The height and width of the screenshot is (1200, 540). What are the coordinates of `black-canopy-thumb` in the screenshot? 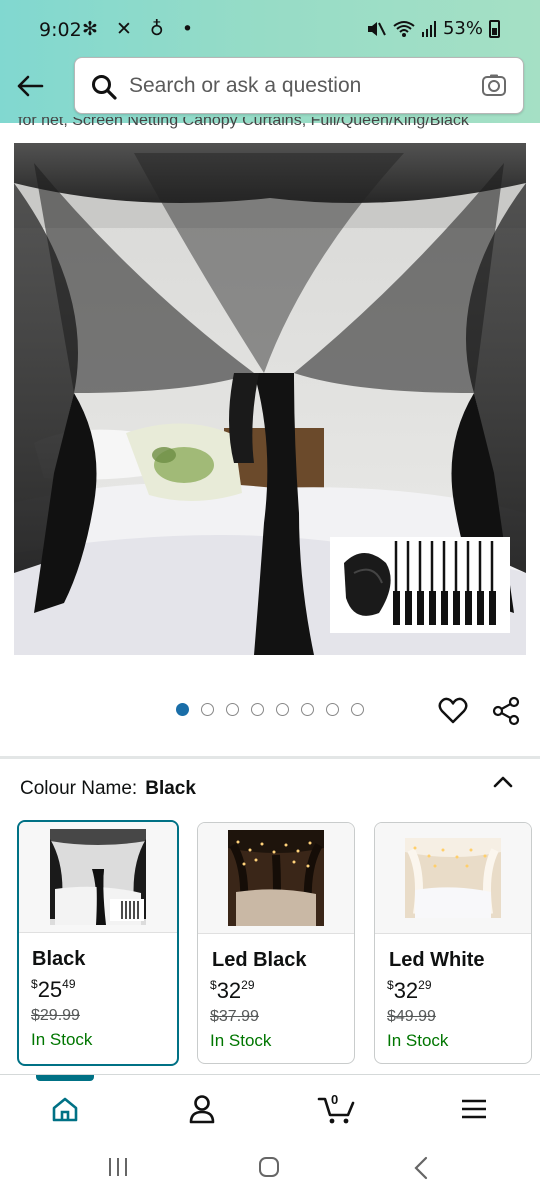 It's located at (98, 877).